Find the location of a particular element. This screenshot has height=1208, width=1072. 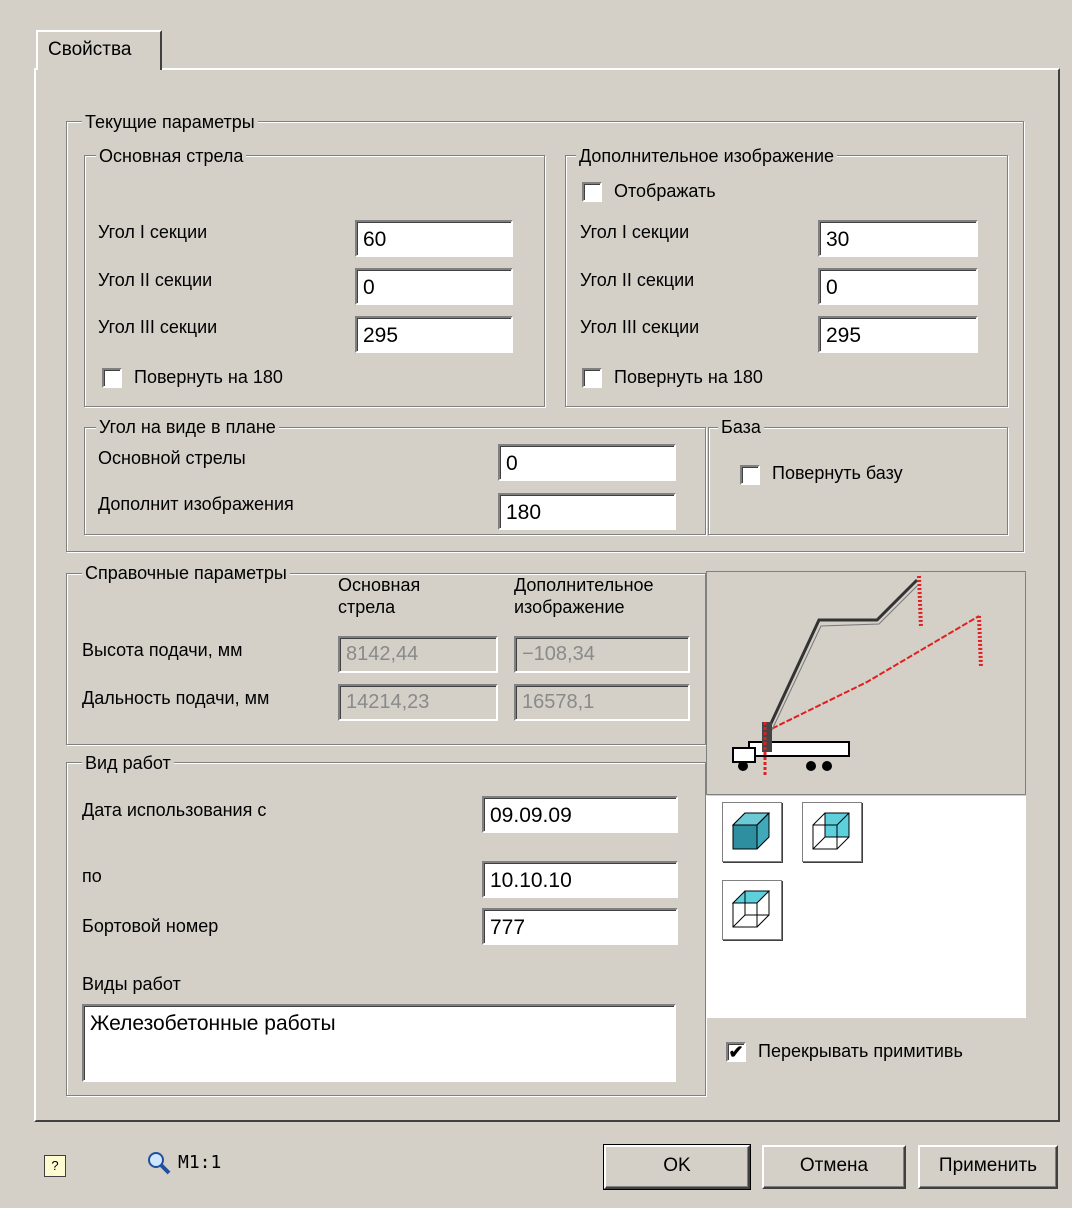

cube-cyan-top-icon is located at coordinates (752, 910).